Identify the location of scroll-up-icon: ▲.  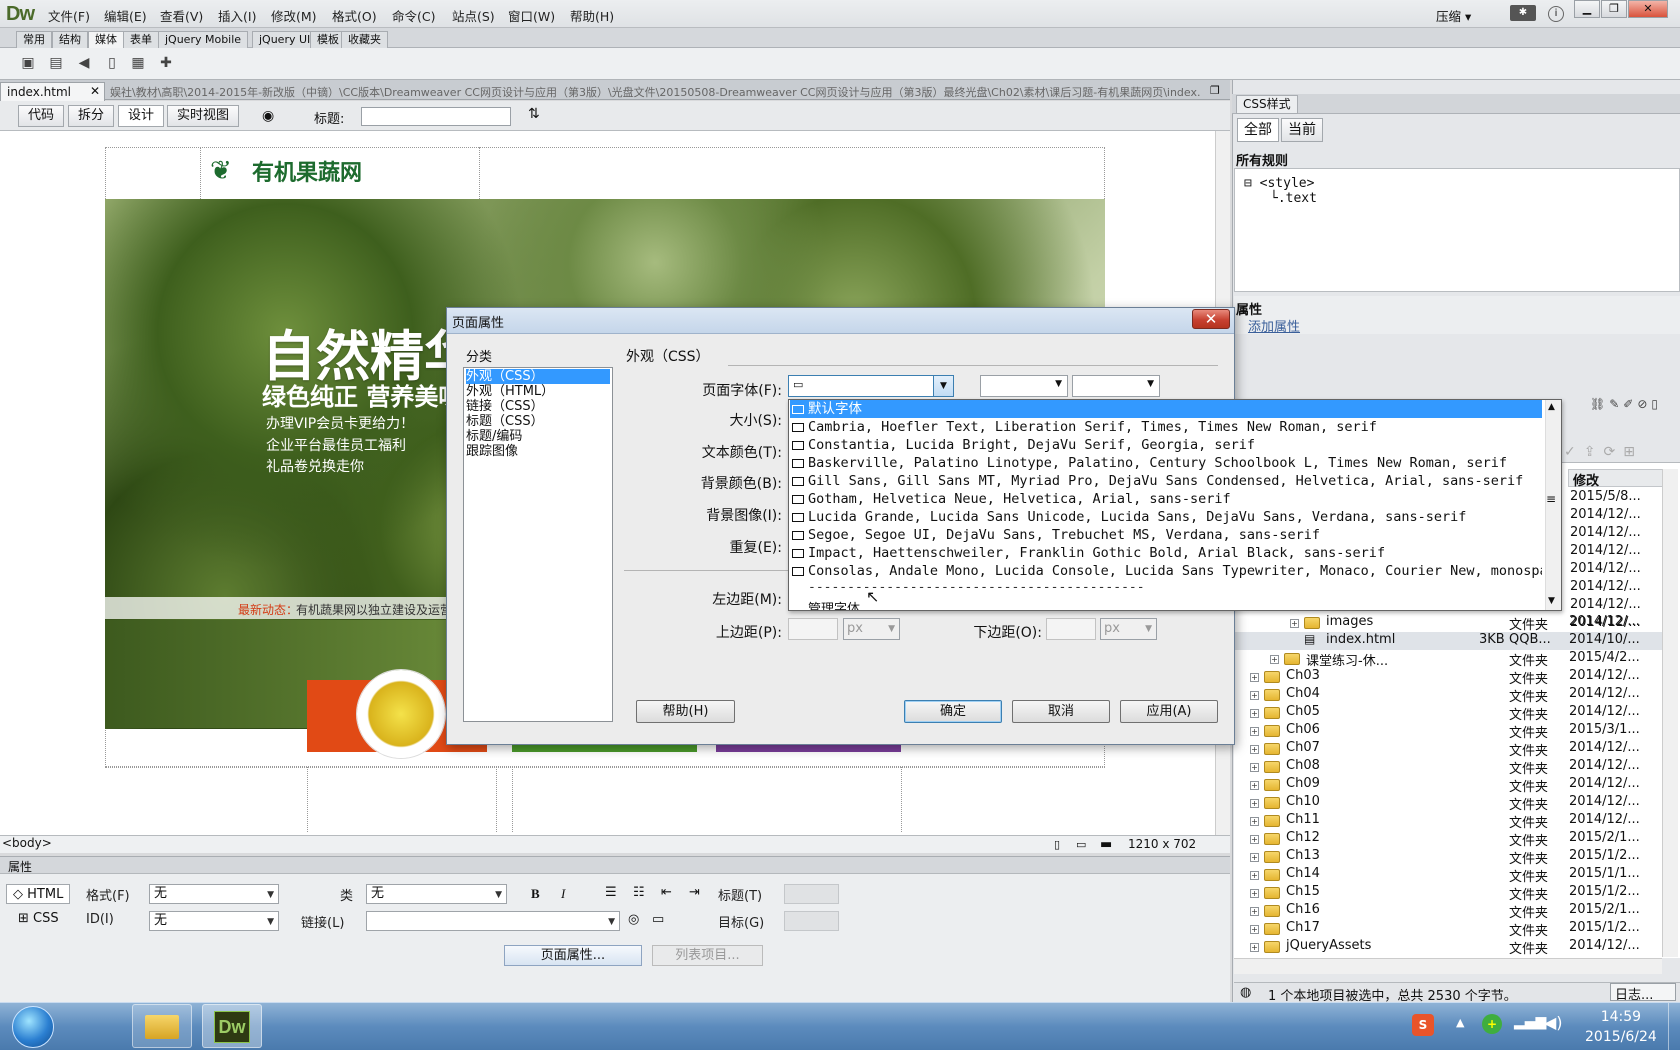
(1551, 407).